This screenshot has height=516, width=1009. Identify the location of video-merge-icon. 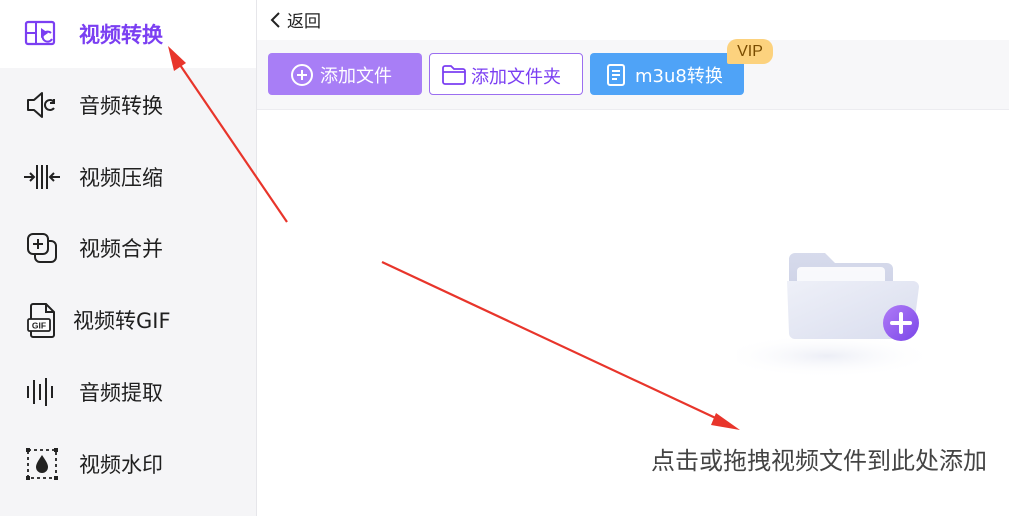
(42, 248).